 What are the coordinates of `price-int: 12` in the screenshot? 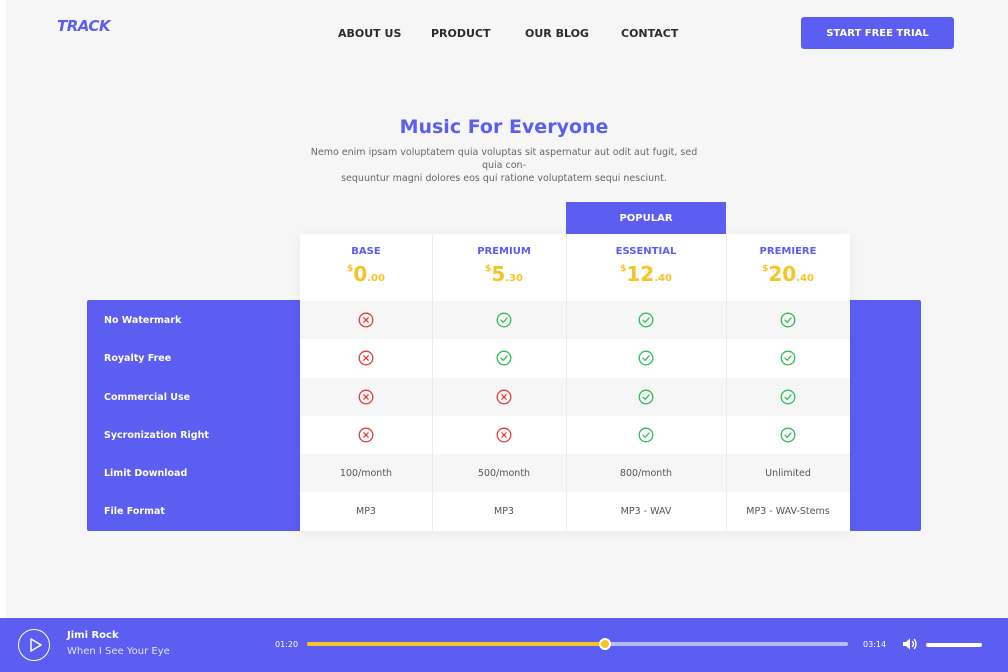 It's located at (640, 274).